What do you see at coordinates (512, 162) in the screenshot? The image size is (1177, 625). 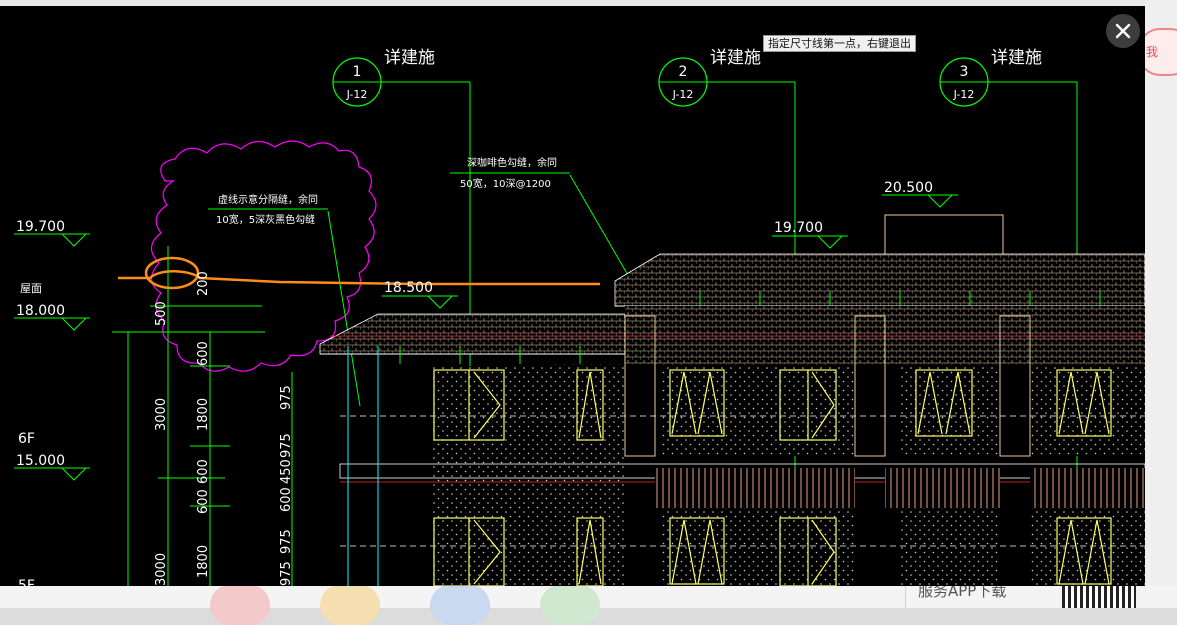 I see `note2-line1: 深咖啡色勾缝，余同` at bounding box center [512, 162].